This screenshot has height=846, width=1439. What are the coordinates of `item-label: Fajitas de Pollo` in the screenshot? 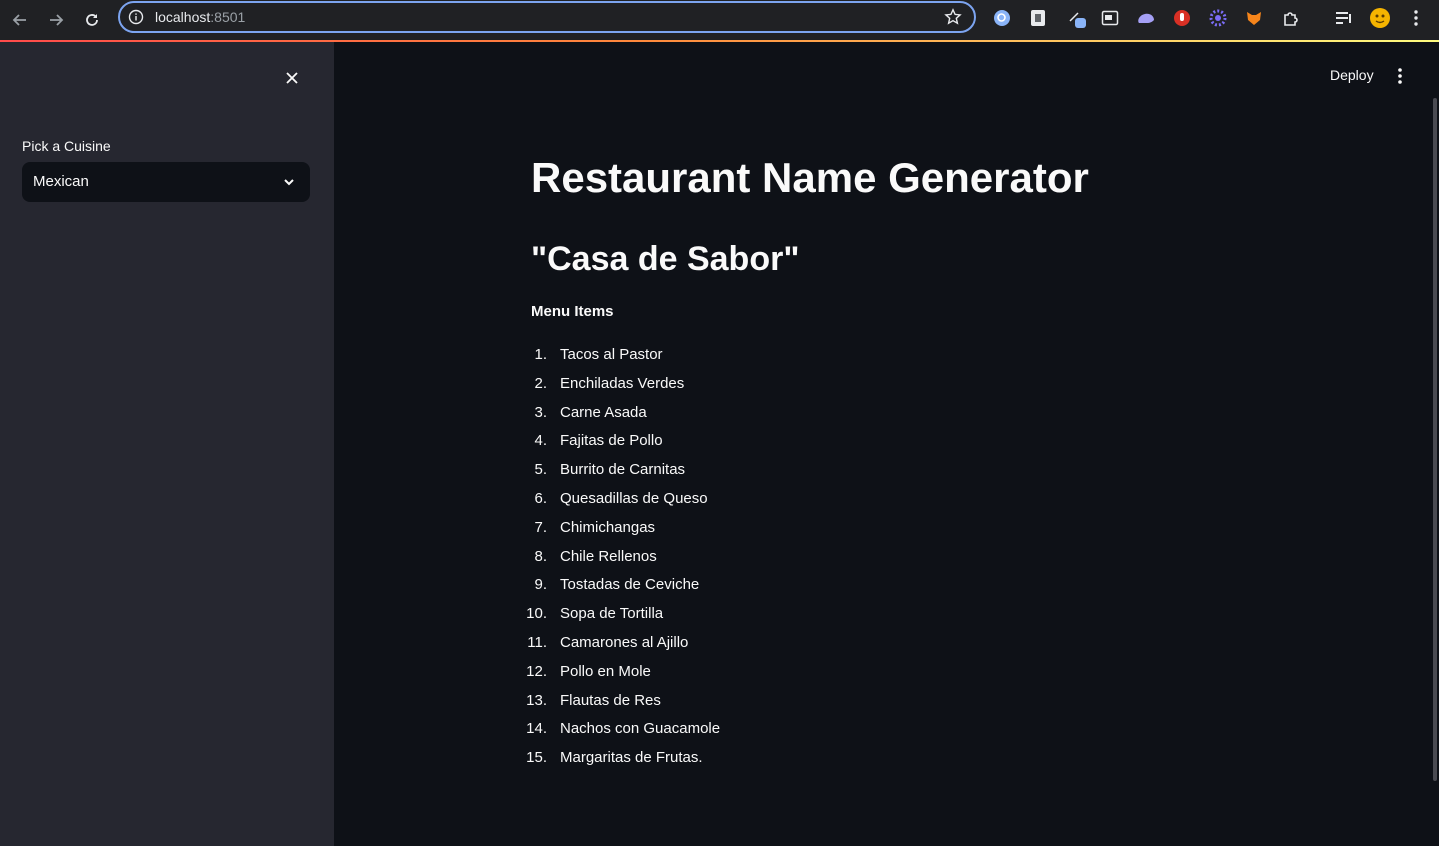 It's located at (611, 441).